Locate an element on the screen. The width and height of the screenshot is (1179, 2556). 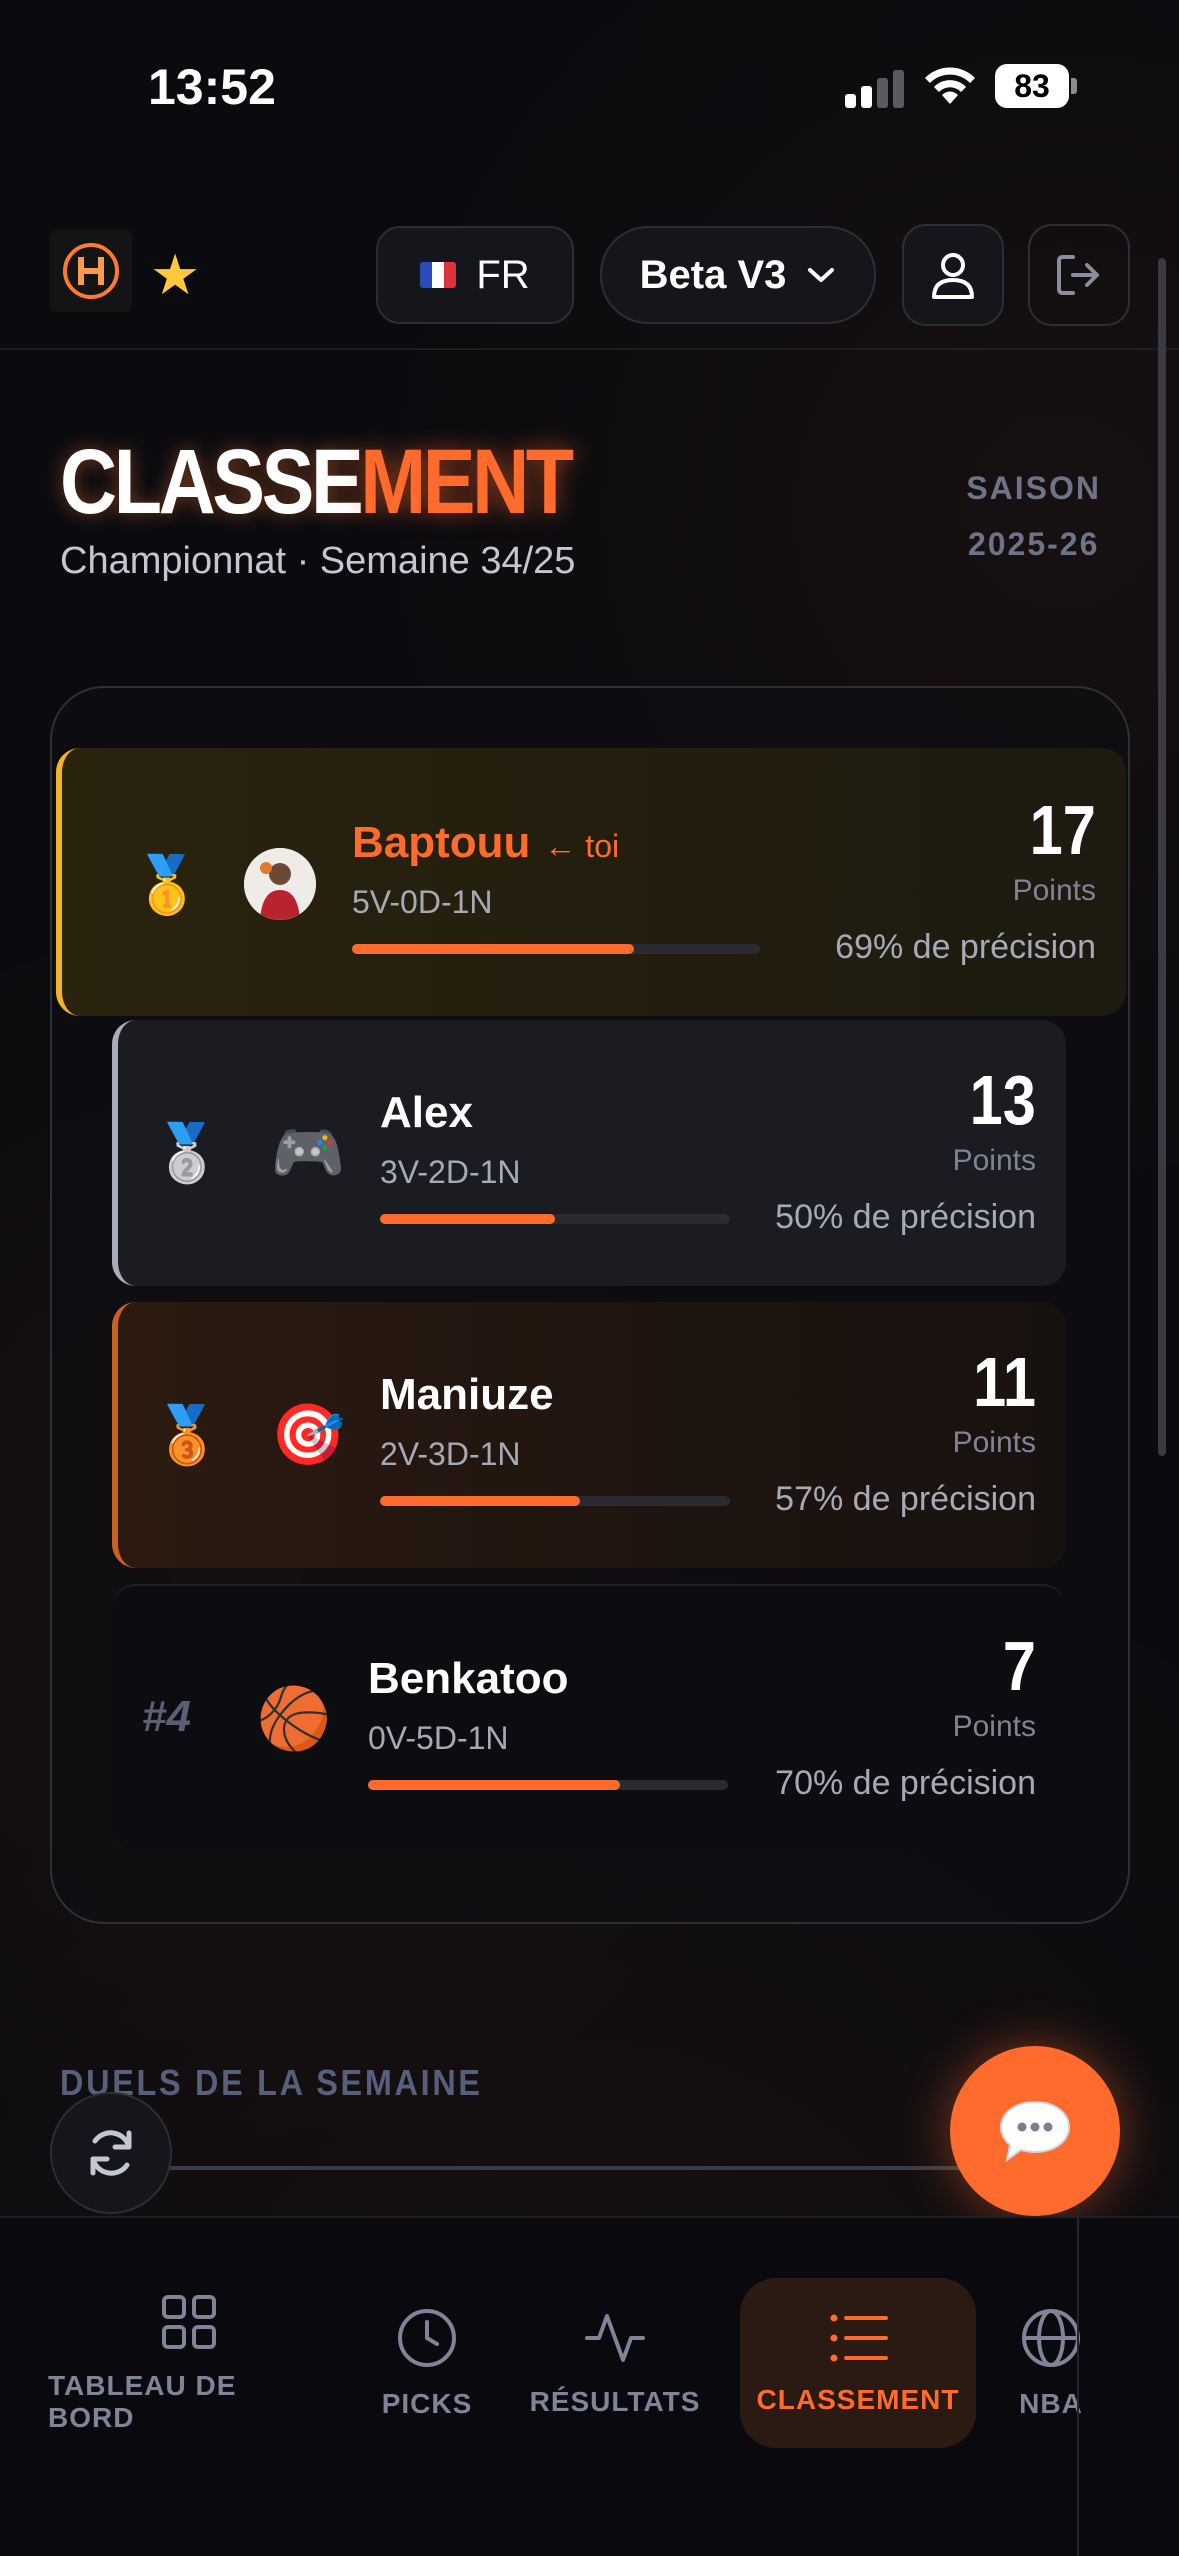
nav-label: TABLEAU DE BORD is located at coordinates (142, 2401).